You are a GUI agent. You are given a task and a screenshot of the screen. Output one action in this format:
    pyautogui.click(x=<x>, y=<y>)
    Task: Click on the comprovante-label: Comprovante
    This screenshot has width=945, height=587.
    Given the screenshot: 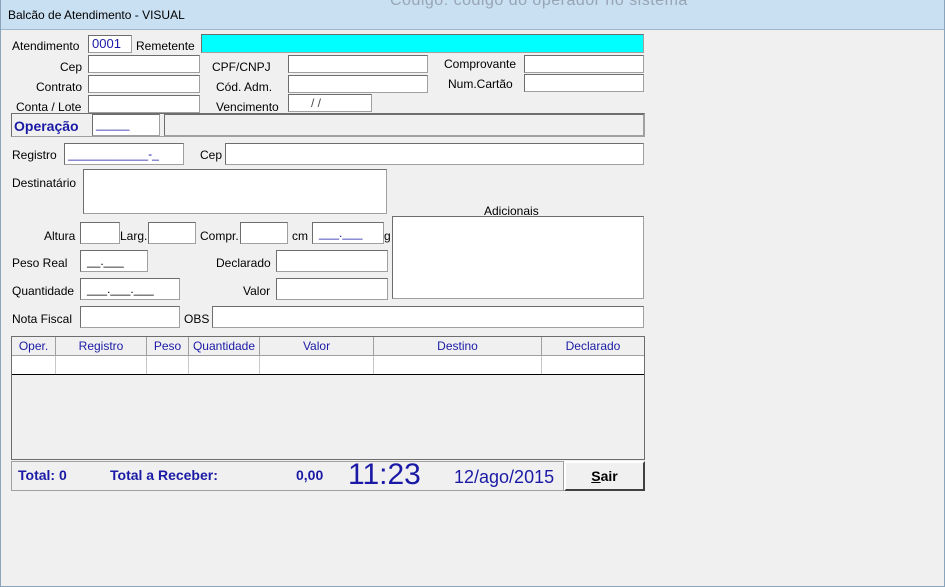 What is the action you would take?
    pyautogui.click(x=480, y=64)
    